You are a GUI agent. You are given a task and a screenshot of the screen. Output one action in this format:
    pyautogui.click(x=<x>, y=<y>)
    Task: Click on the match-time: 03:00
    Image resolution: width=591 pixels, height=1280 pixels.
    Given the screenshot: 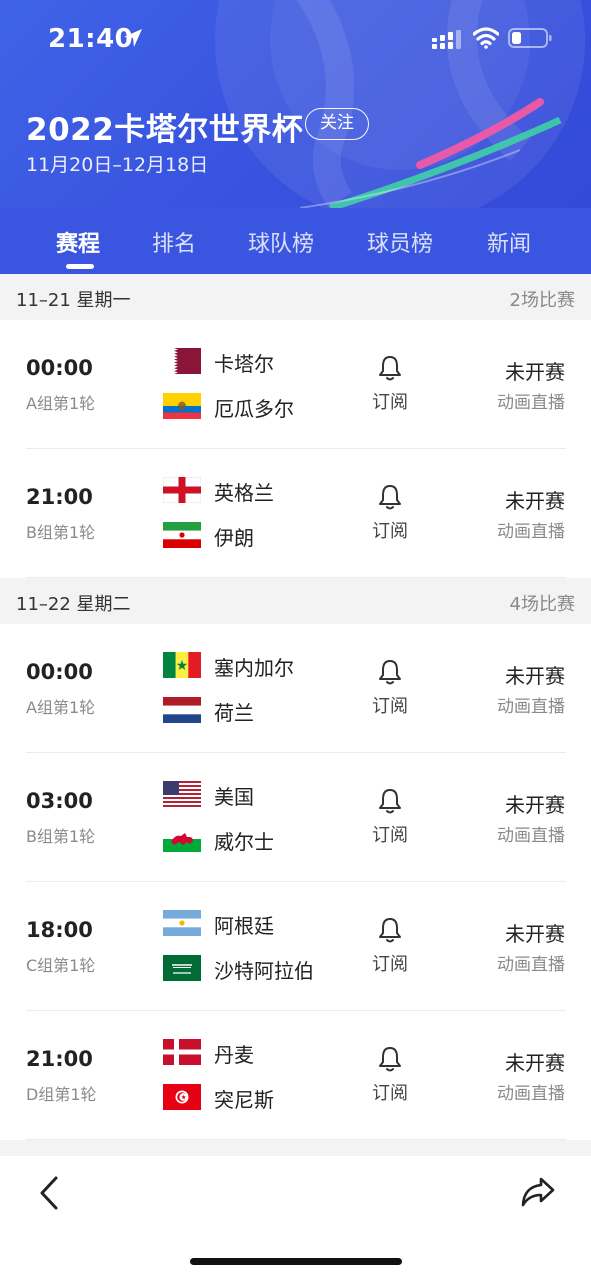 What is the action you would take?
    pyautogui.click(x=59, y=801)
    